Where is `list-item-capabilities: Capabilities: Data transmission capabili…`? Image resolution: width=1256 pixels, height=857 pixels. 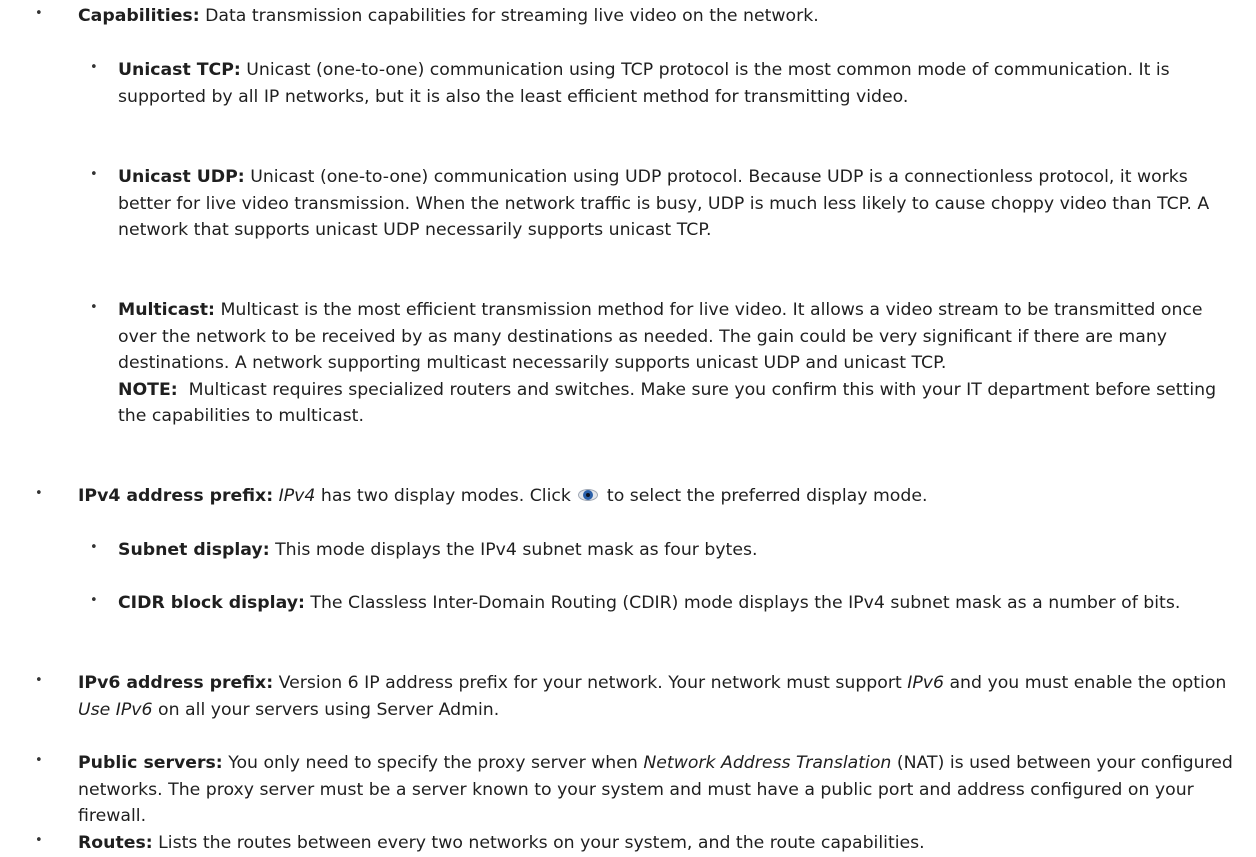 list-item-capabilities: Capabilities: Data transmission capabili… is located at coordinates (658, 16).